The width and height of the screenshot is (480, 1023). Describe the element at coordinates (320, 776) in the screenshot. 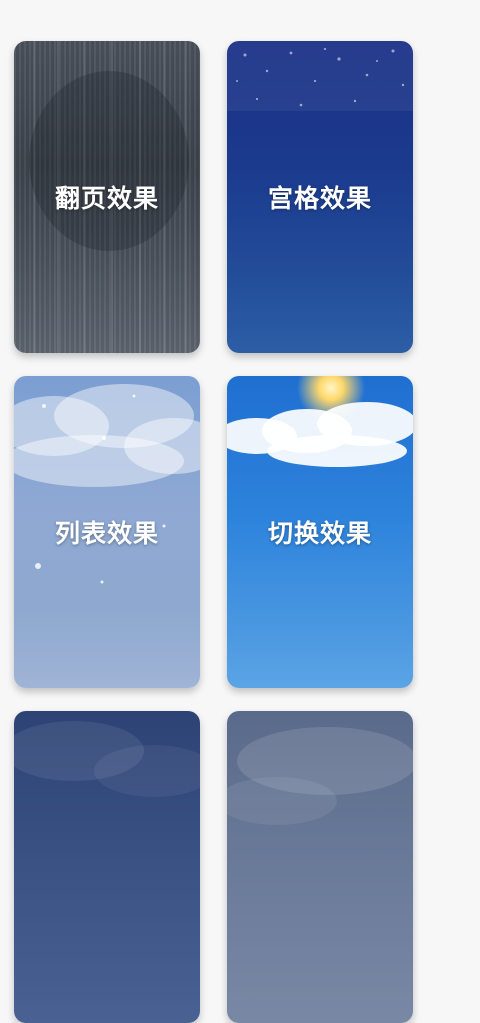

I see `haze-background` at that location.